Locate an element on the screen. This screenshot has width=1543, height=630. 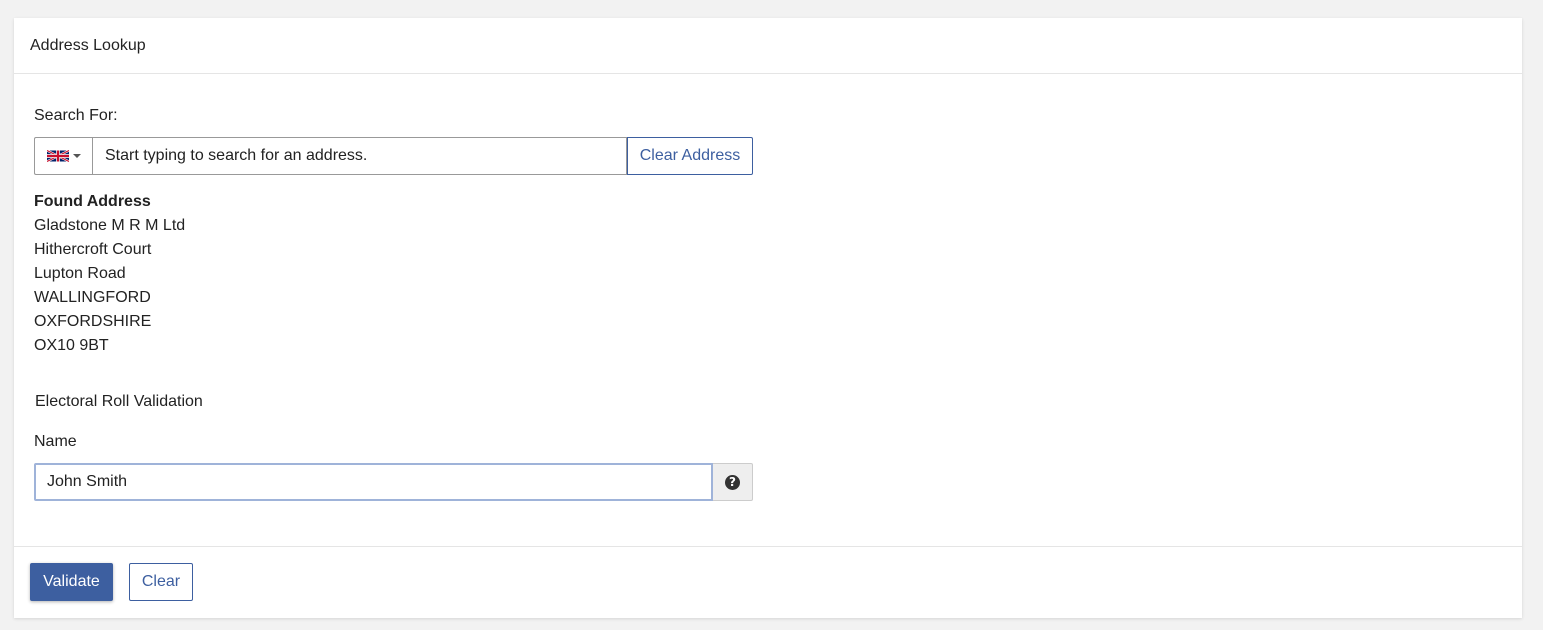
address-line: Lupton Road is located at coordinates (80, 273).